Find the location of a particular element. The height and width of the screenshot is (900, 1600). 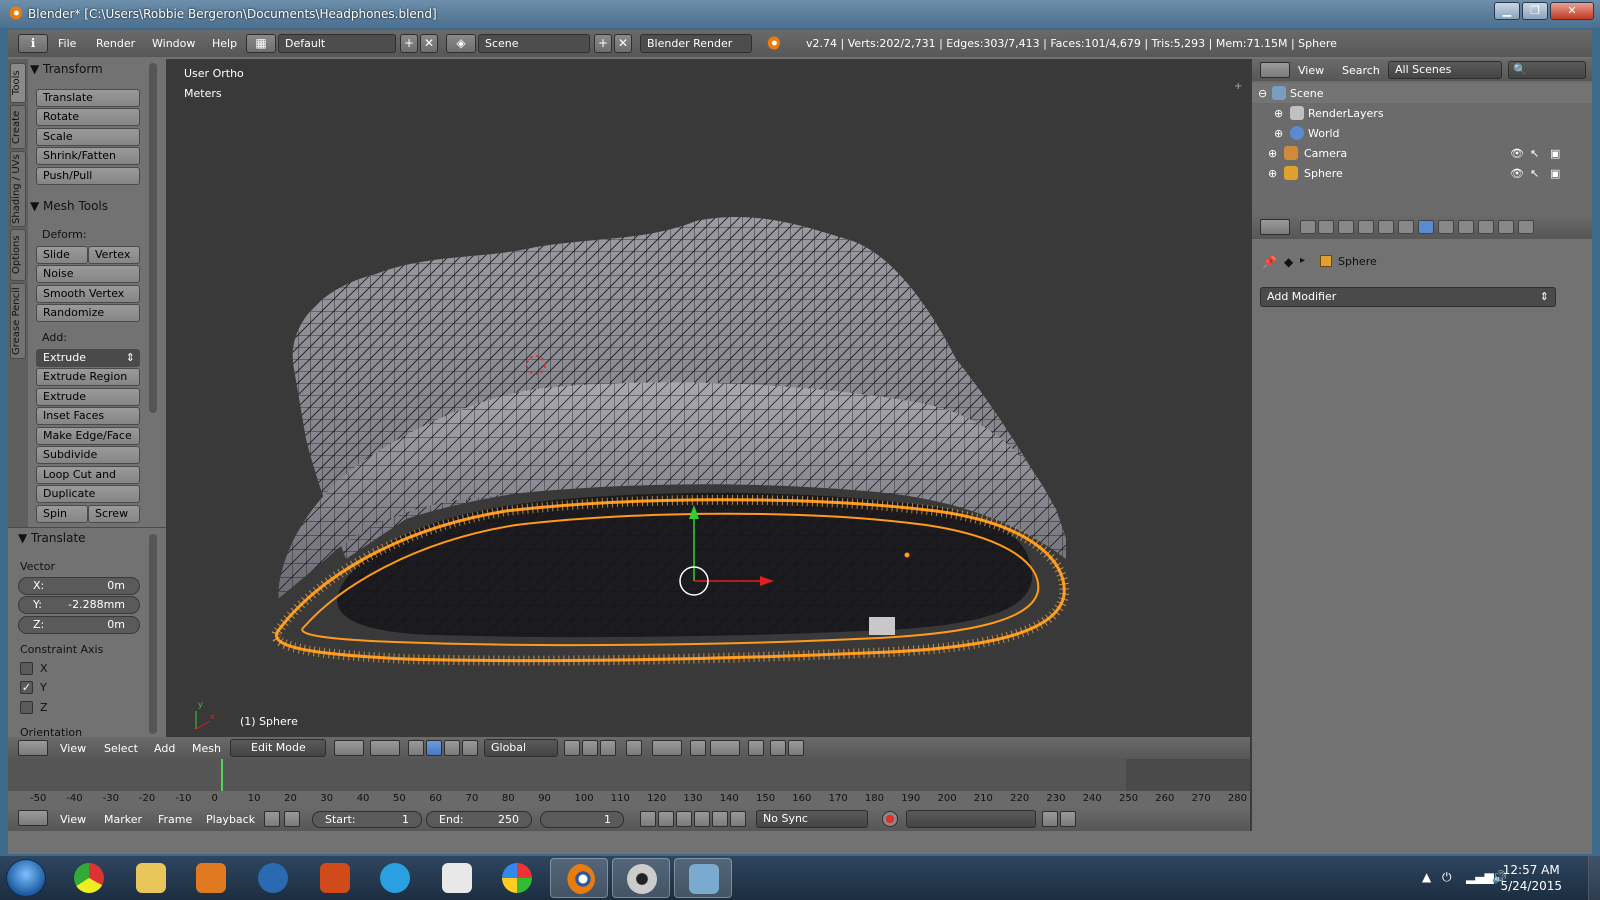

vector-z-field: Z: 0m is located at coordinates (79, 625).